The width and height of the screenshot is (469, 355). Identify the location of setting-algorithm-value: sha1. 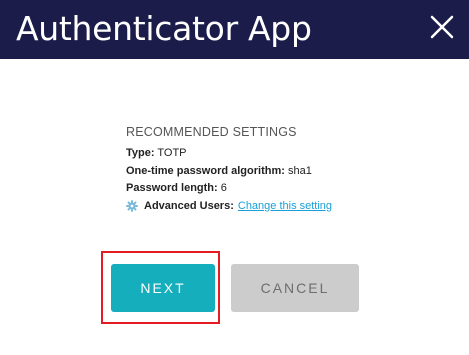
(299, 170).